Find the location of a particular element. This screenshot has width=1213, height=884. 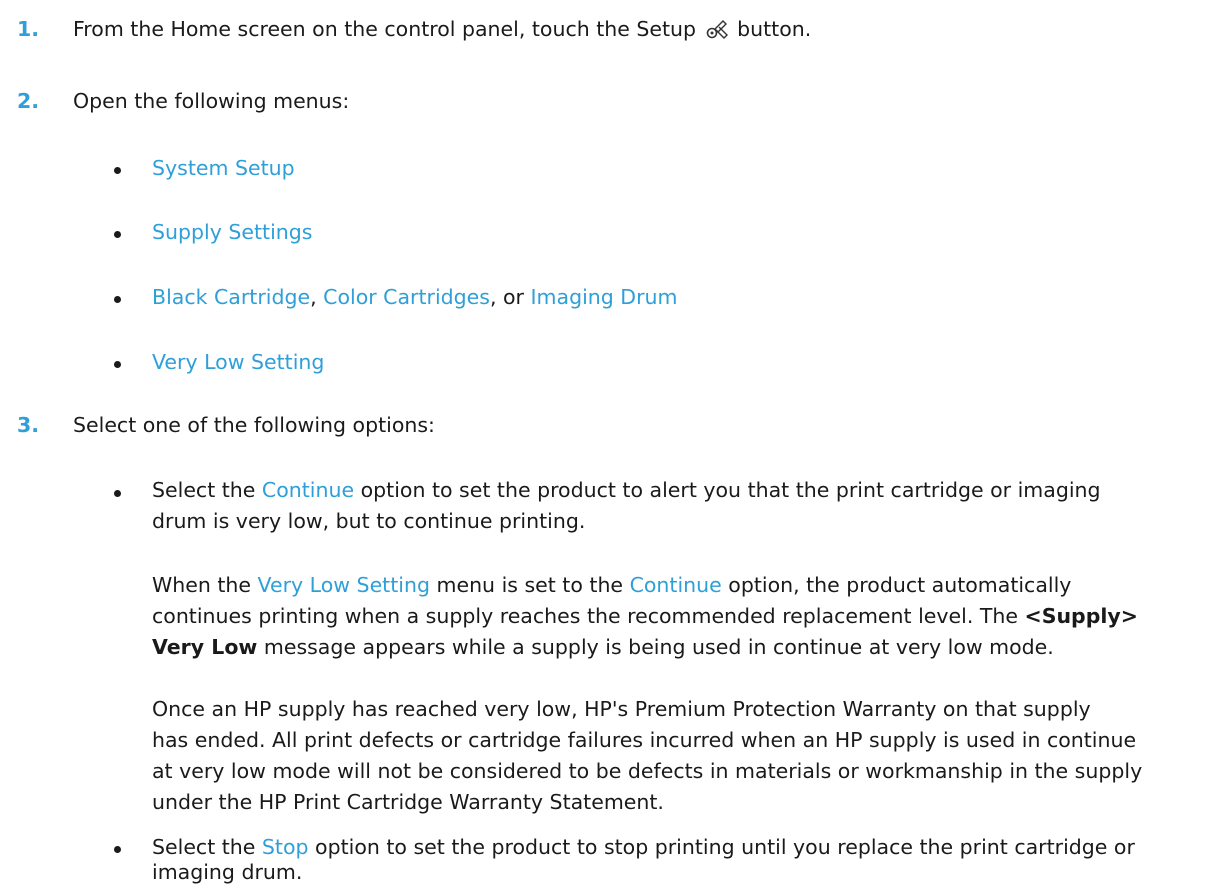

very-low-bold: Very Low is located at coordinates (205, 647).